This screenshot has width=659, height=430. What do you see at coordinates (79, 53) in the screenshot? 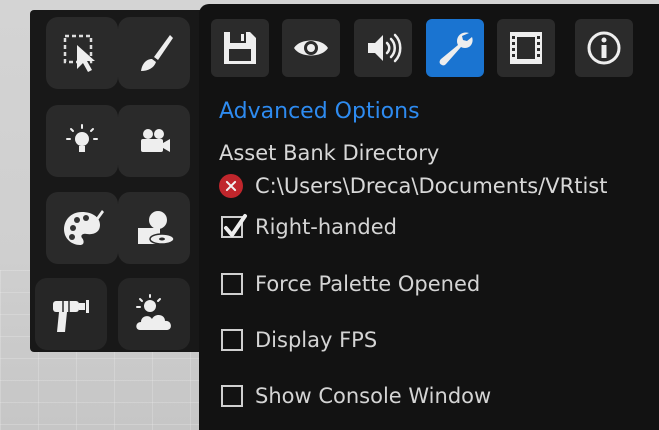
I see `selection-cursor-icon` at bounding box center [79, 53].